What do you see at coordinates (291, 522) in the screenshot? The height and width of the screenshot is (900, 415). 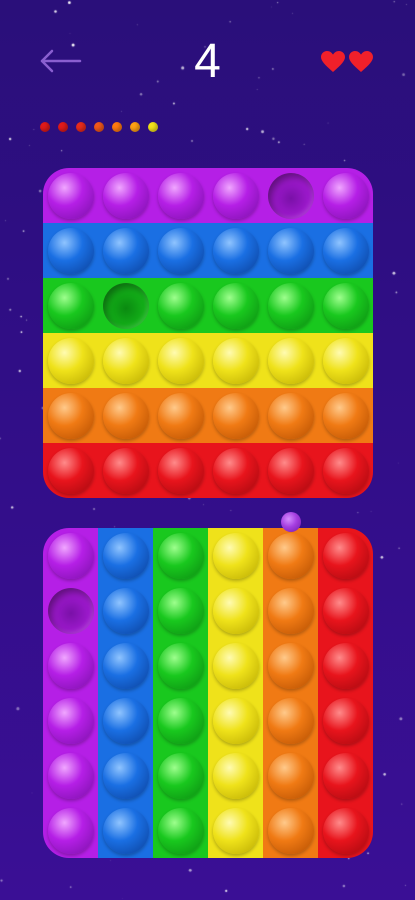 I see `stray-bubble` at bounding box center [291, 522].